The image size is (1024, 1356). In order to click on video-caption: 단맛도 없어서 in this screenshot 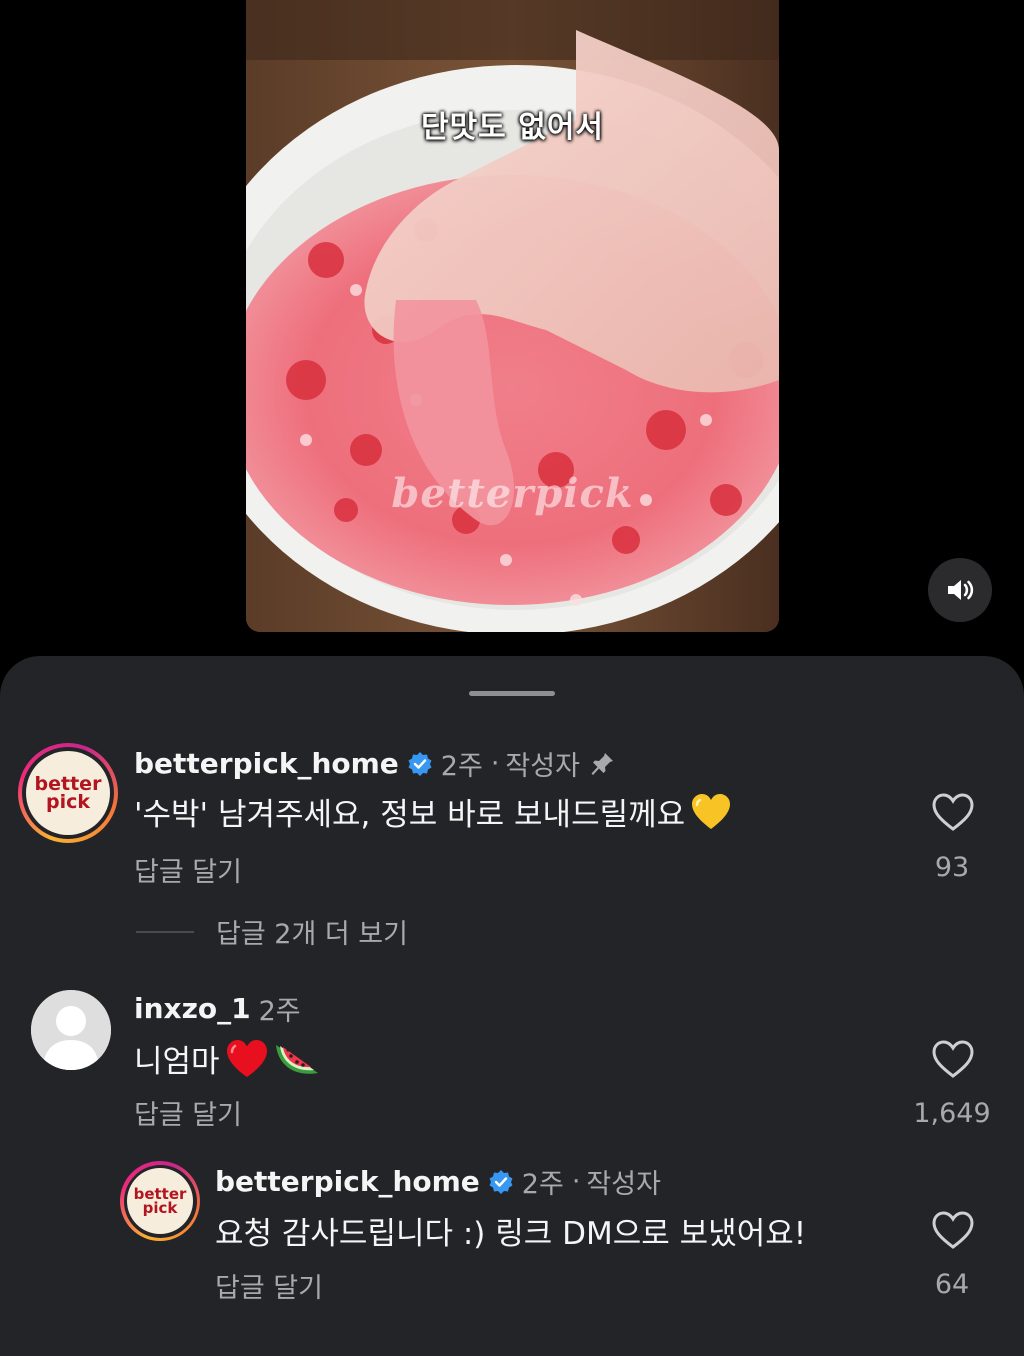, I will do `click(512, 127)`.